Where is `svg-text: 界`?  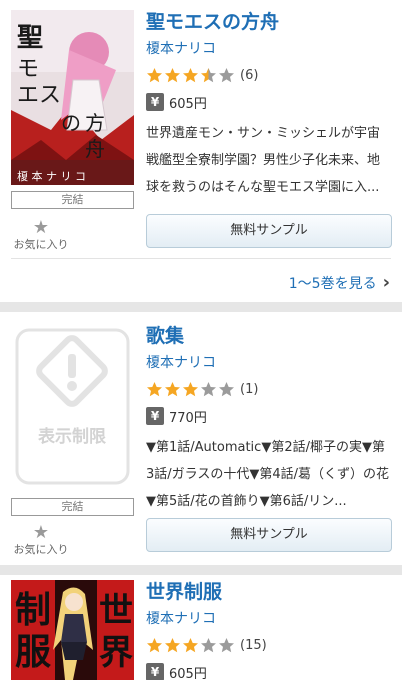
svg-text: 界 is located at coordinates (116, 653).